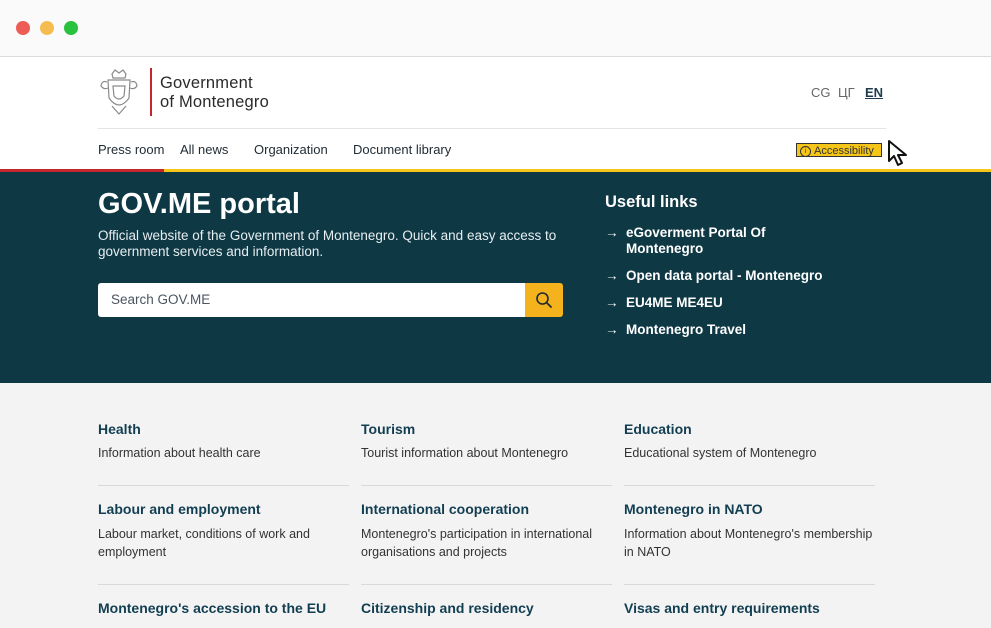 This screenshot has height=628, width=991. What do you see at coordinates (846, 92) in the screenshot?
I see `language-cyrillic-link: ЦГ` at bounding box center [846, 92].